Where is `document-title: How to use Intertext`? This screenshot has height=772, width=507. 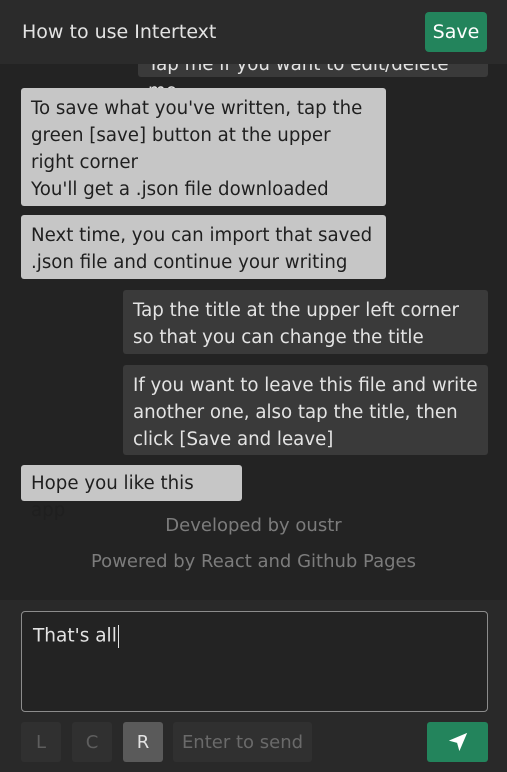
document-title: How to use Intertext is located at coordinates (119, 32).